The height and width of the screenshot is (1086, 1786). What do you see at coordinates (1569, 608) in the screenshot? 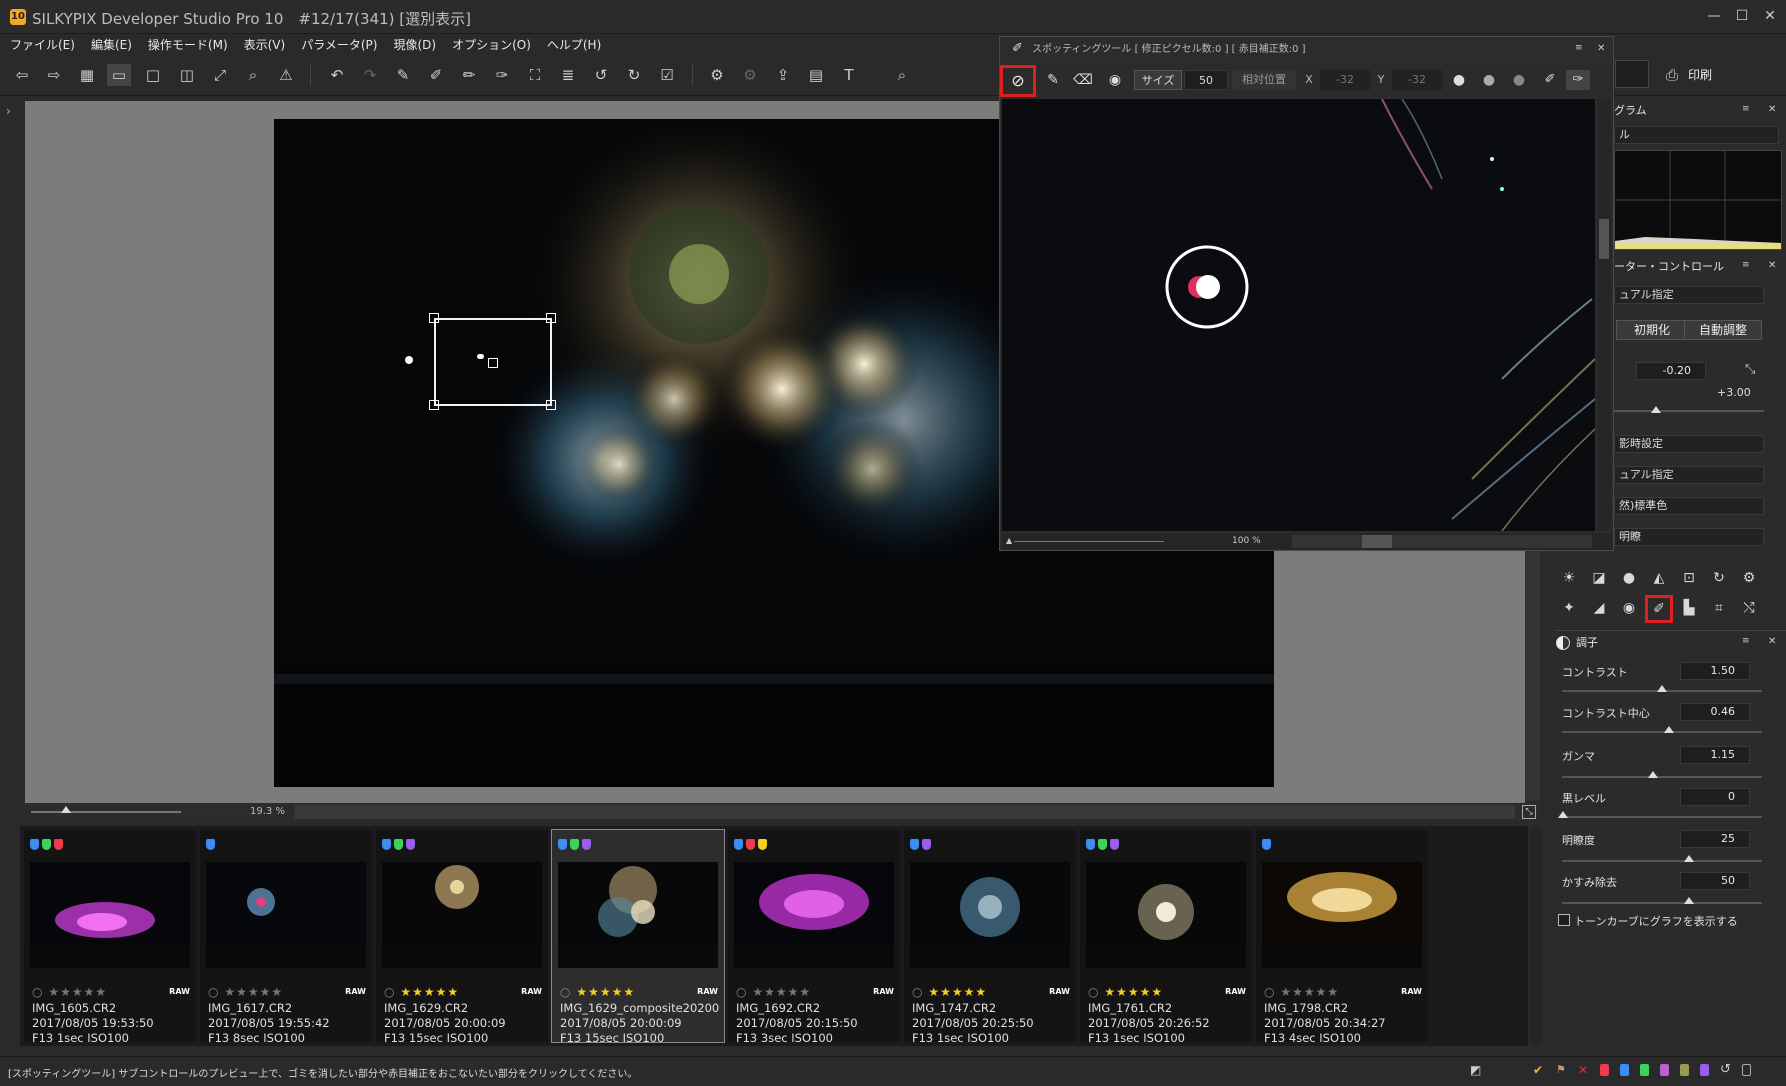
I see `brush-tool-icon: ✦` at bounding box center [1569, 608].